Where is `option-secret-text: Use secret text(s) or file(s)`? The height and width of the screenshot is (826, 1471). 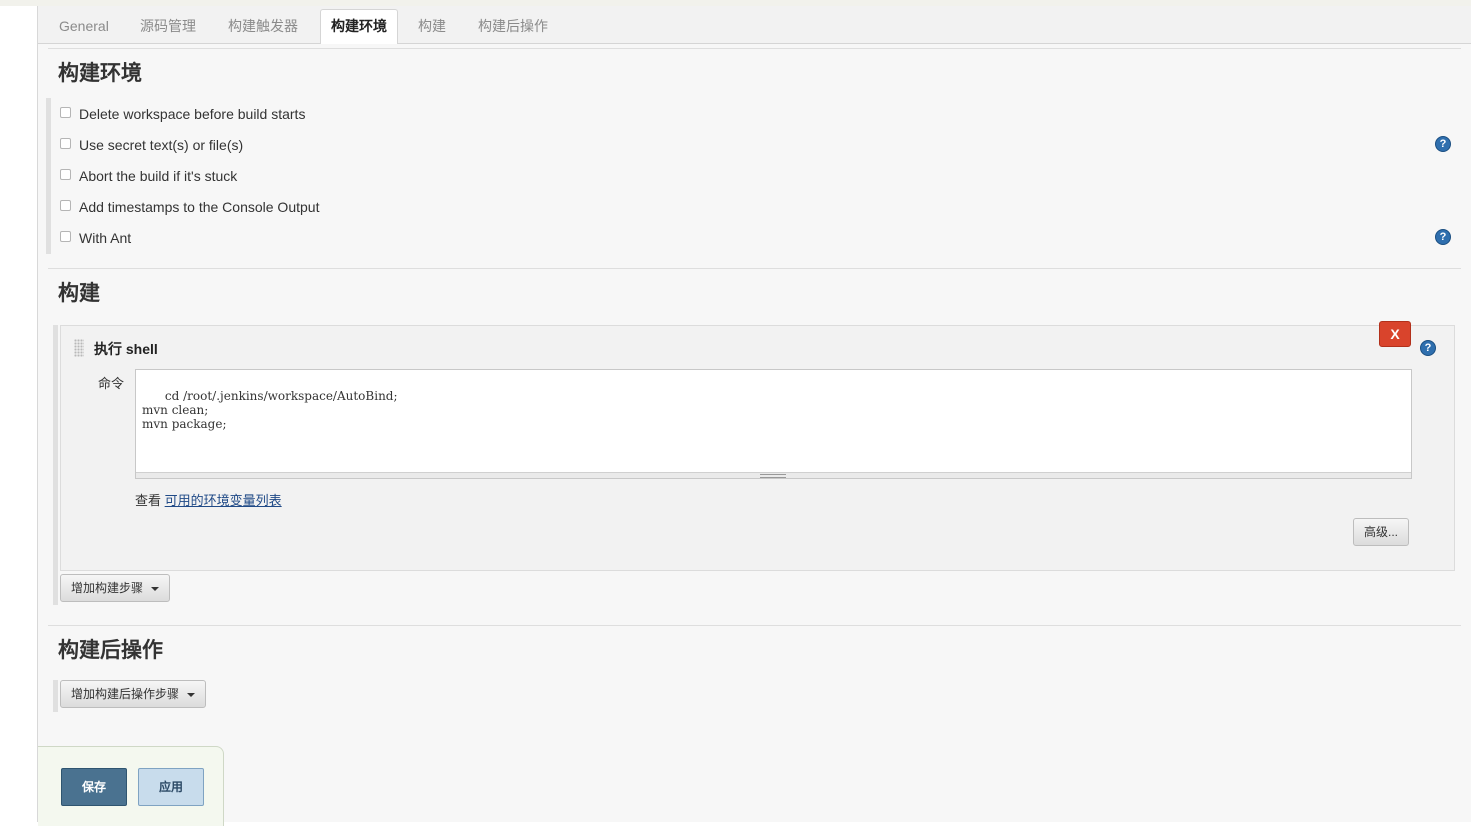
option-secret-text: Use secret text(s) or file(s) is located at coordinates (151, 145).